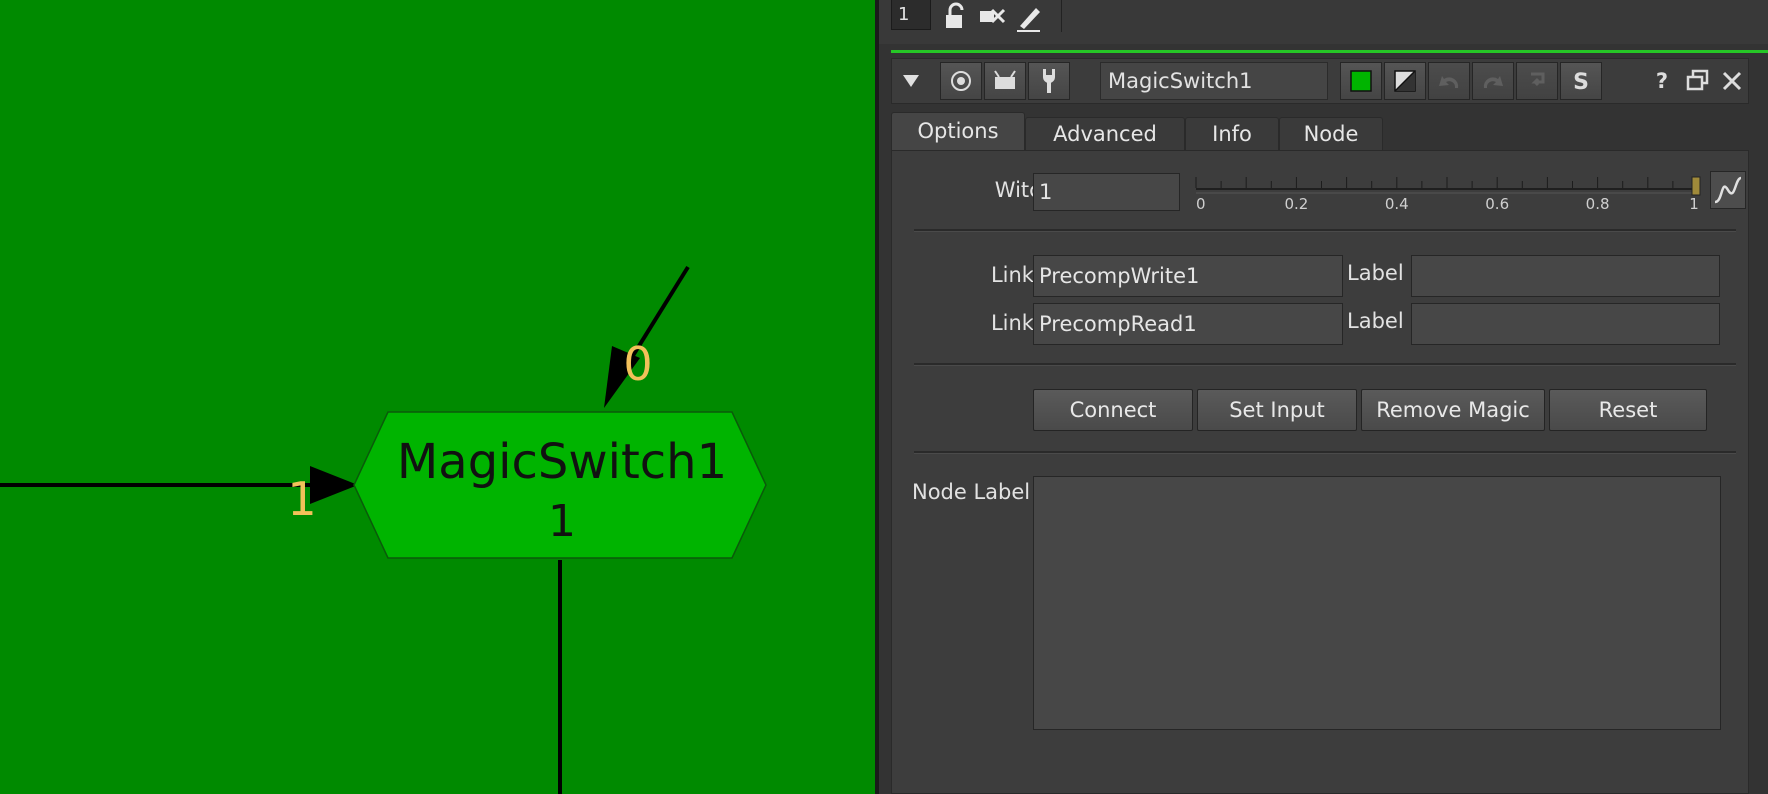  Describe the element at coordinates (1662, 81) in the screenshot. I see `help-icon: ?` at that location.